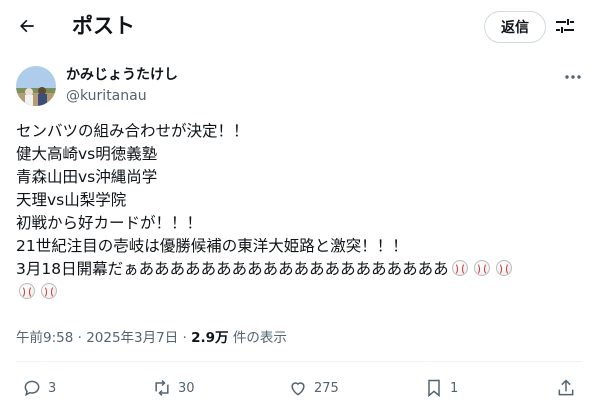 Image resolution: width=598 pixels, height=410 pixels. What do you see at coordinates (71, 200) in the screenshot?
I see `post-line: 天理vs山梨学院` at bounding box center [71, 200].